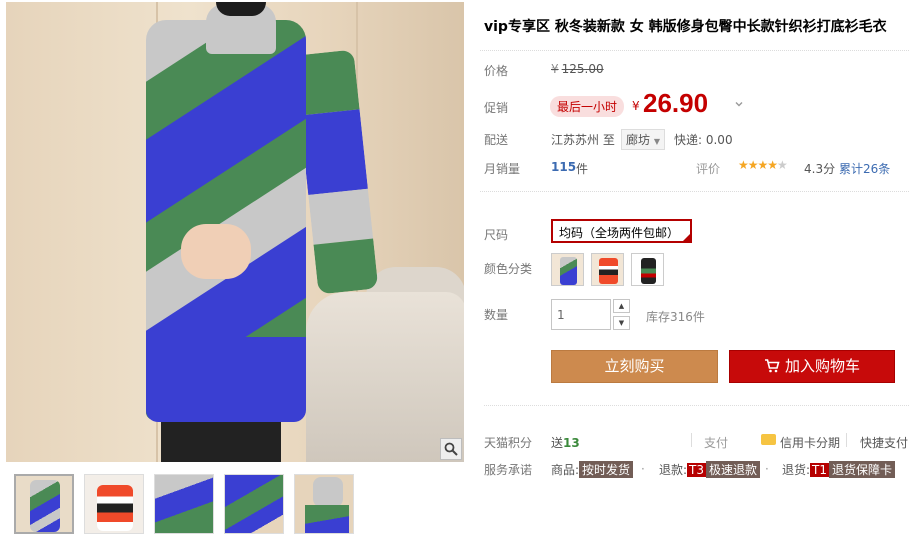  I want to click on quantity-decrement-icon: ▼, so click(621, 323).